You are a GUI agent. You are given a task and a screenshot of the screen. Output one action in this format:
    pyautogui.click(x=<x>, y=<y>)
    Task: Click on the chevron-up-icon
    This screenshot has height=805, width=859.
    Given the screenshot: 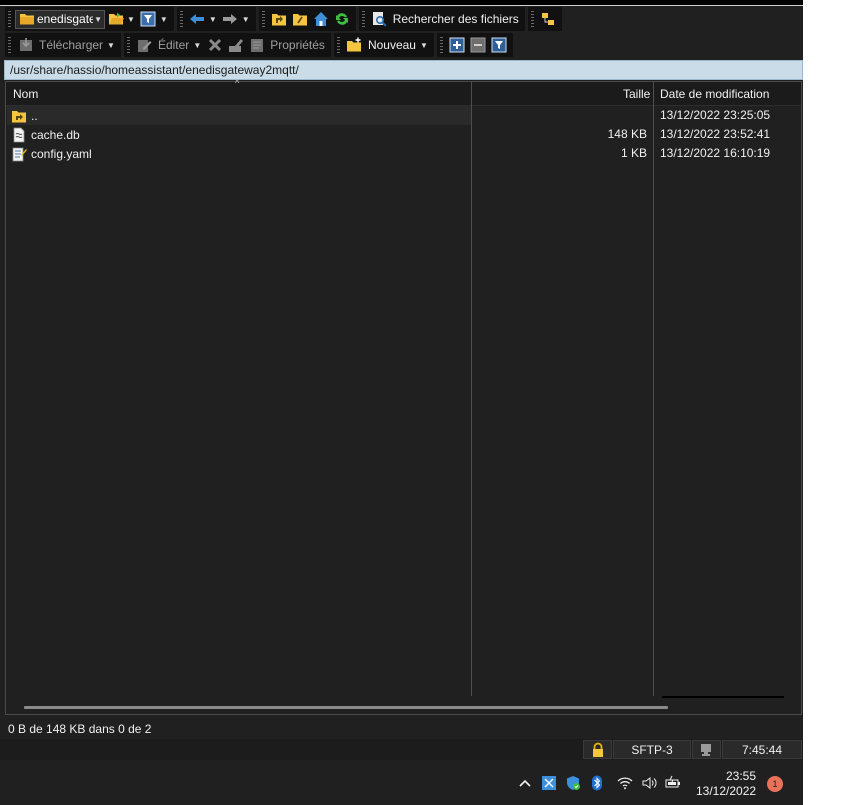 What is the action you would take?
    pyautogui.click(x=525, y=783)
    